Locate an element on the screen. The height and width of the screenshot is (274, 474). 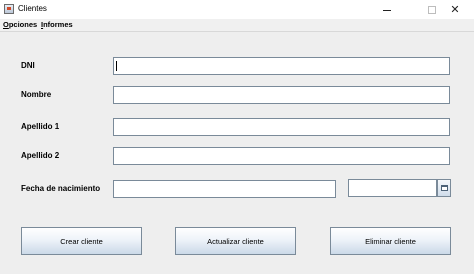
fecha-nacimiento-label: Fecha de nacimiento is located at coordinates (61, 188).